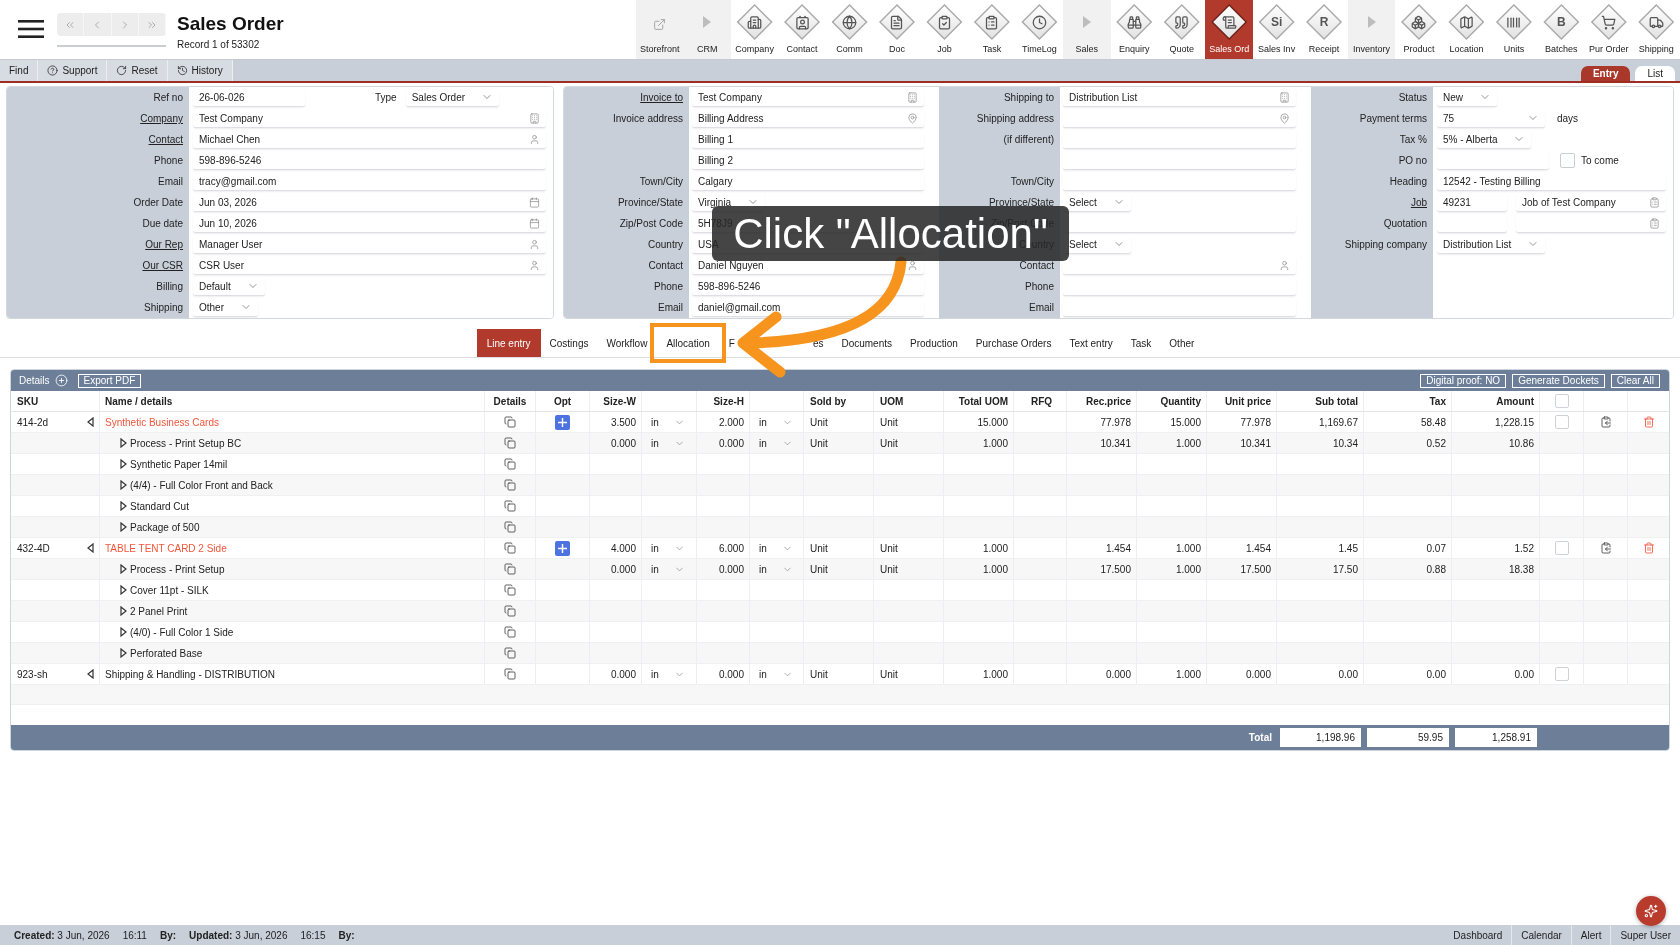  Describe the element at coordinates (164, 244) in the screenshot. I see `label-link: Our Rep` at that location.